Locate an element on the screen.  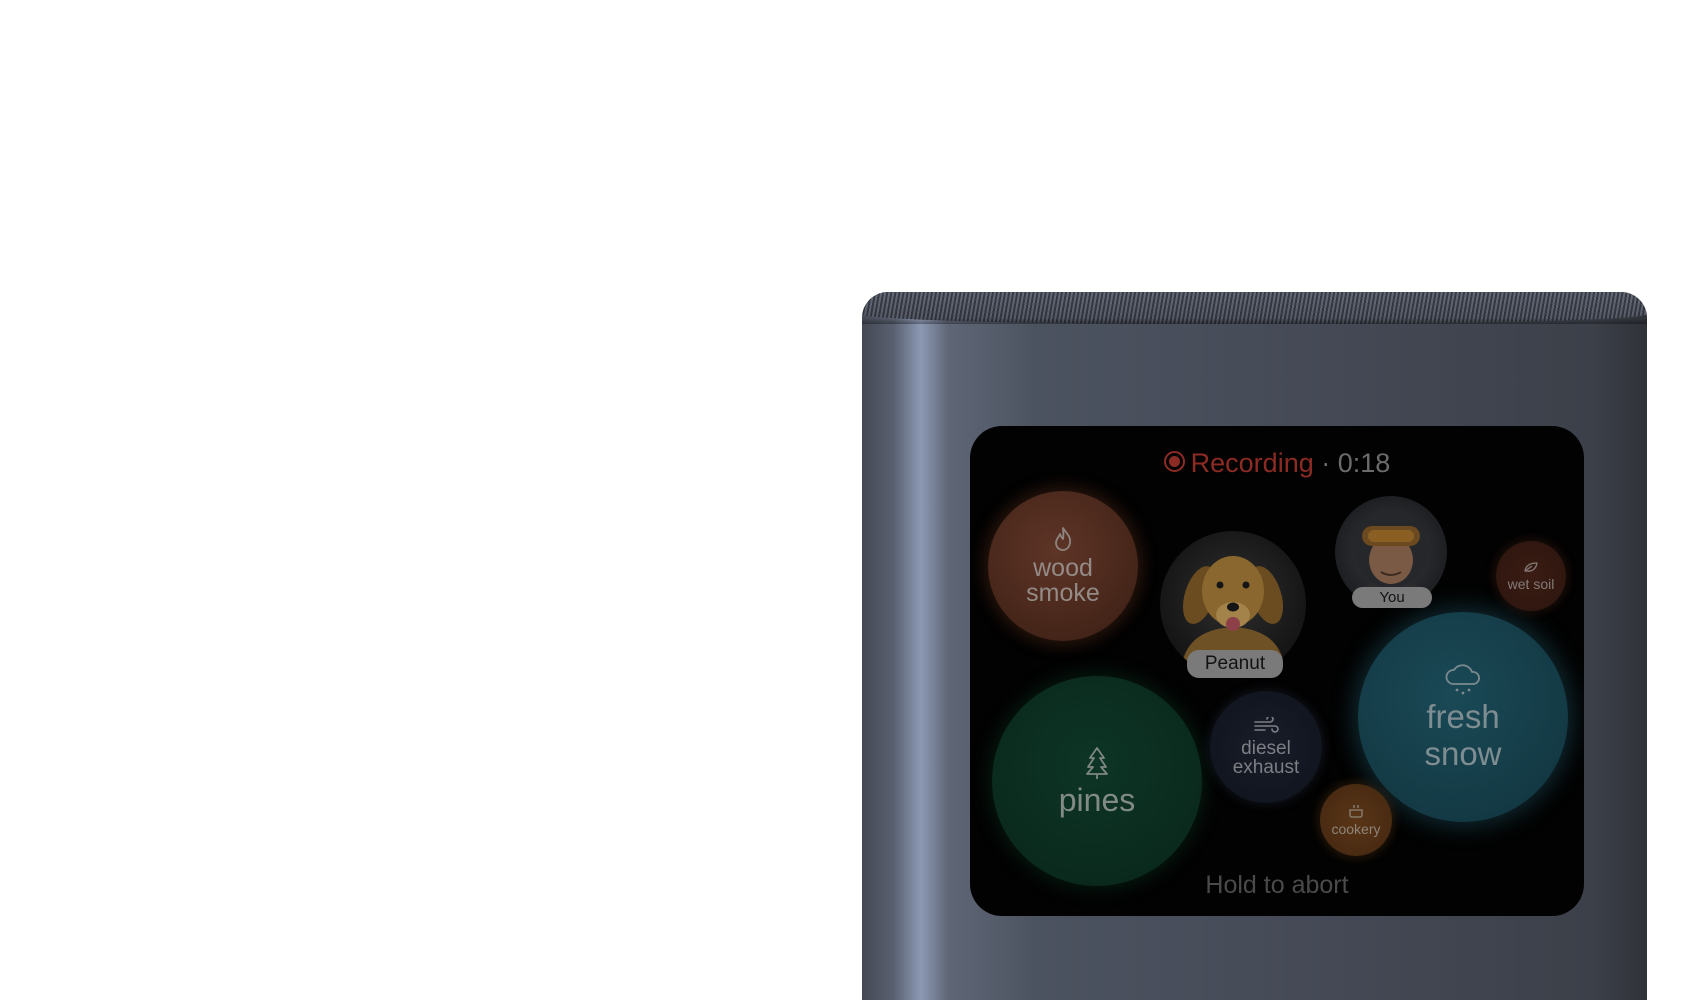
record-icon is located at coordinates (1174, 462).